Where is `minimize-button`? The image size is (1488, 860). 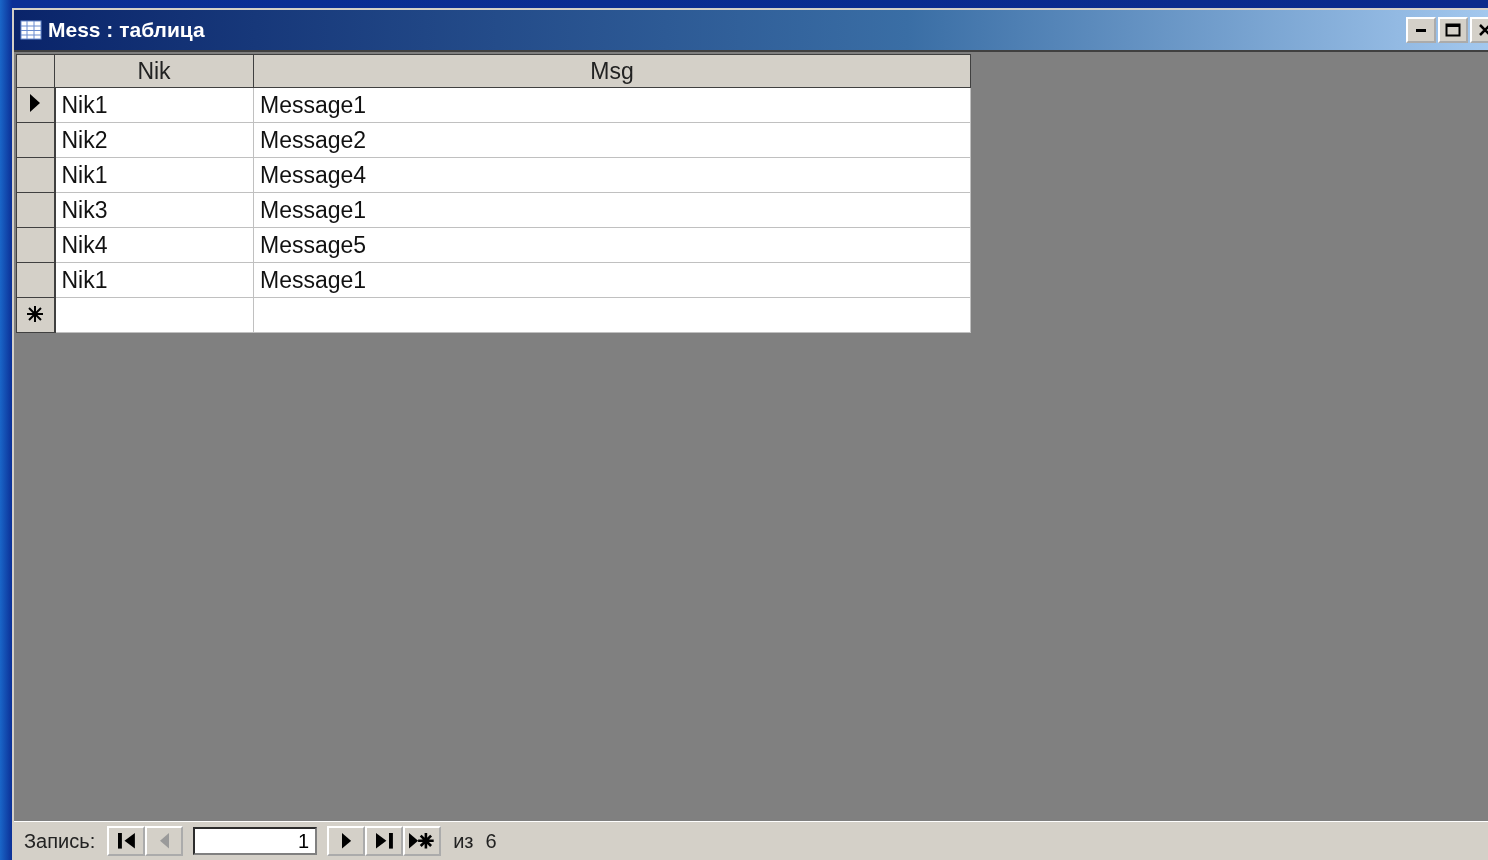 minimize-button is located at coordinates (1421, 30).